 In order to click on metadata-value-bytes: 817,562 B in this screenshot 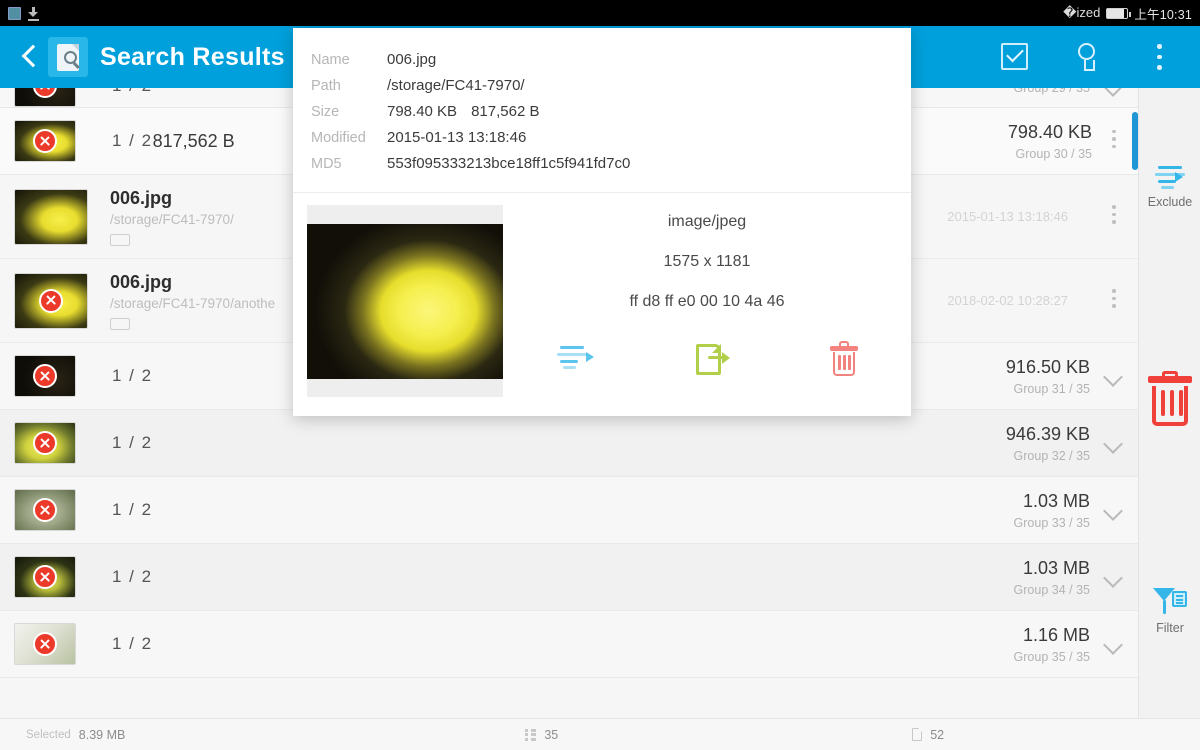, I will do `click(505, 111)`.